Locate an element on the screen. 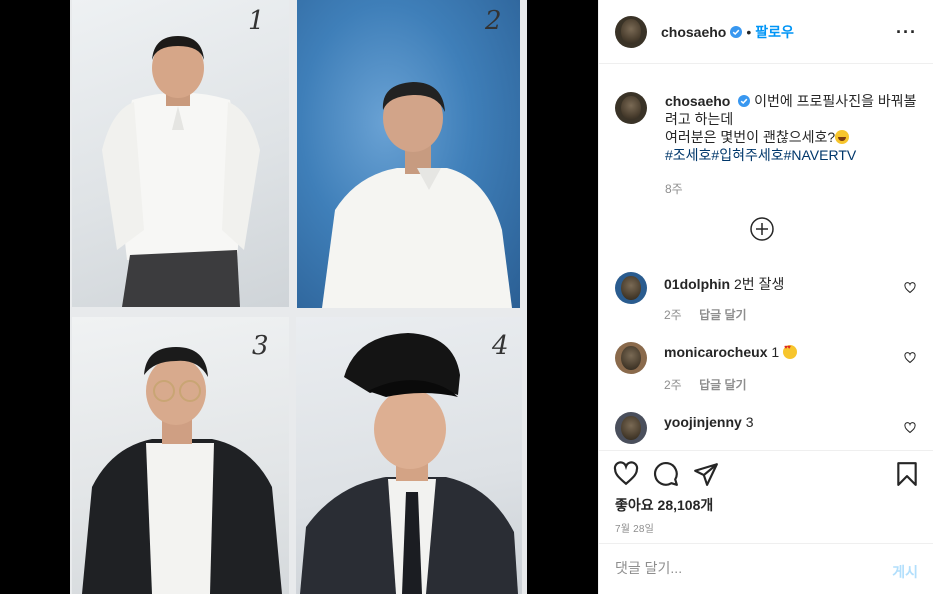  likes-count: 좋아요 28,108개 is located at coordinates (664, 505).